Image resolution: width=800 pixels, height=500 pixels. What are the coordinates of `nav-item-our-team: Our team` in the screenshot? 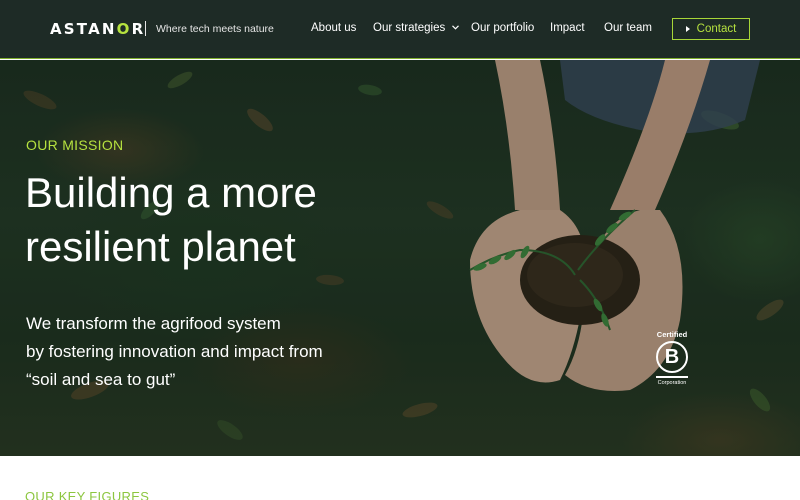 It's located at (628, 28).